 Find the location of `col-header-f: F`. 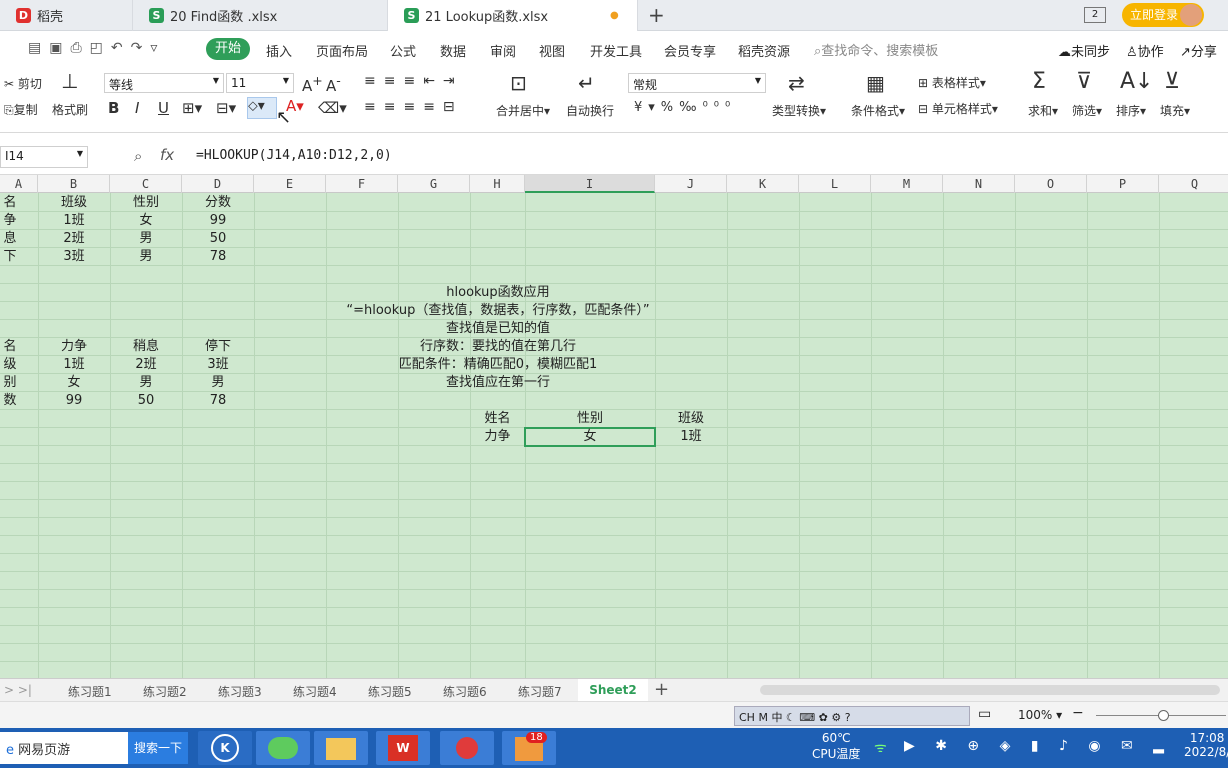

col-header-f: F is located at coordinates (362, 184).